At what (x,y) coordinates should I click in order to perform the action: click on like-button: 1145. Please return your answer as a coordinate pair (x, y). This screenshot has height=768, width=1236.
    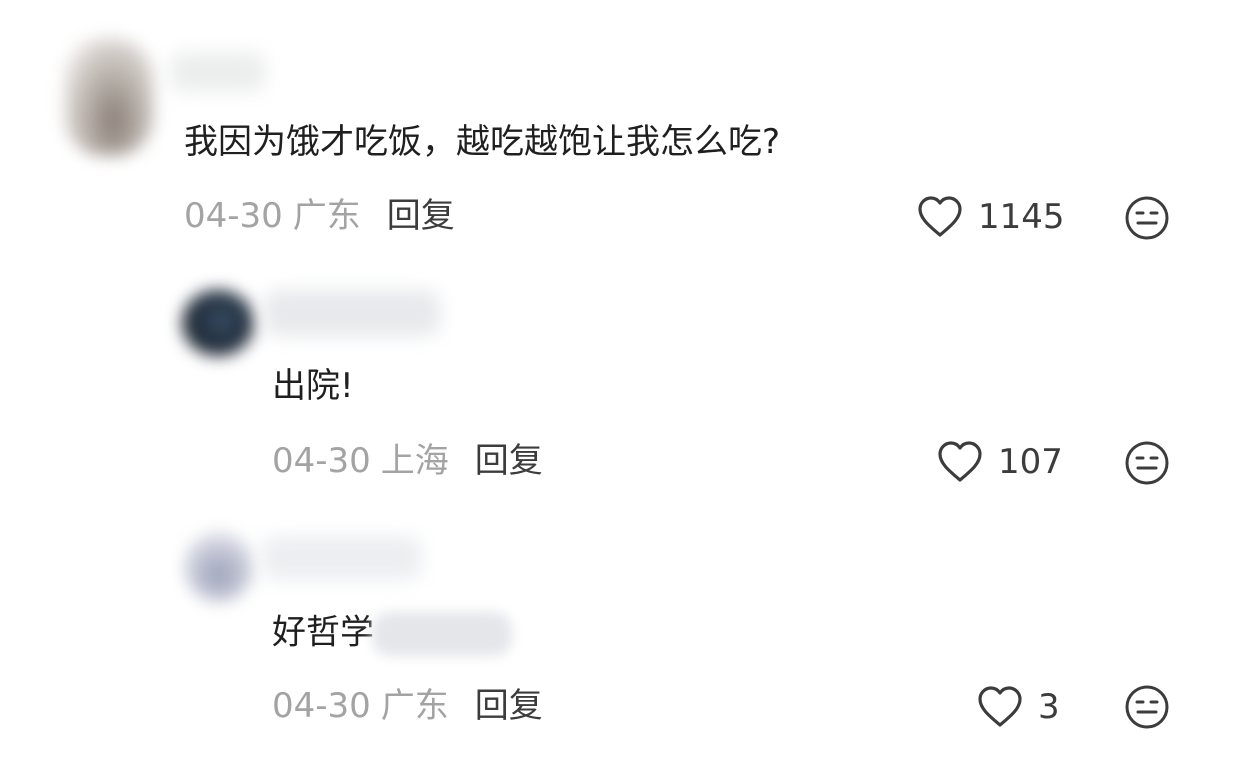
    Looking at the image, I should click on (990, 217).